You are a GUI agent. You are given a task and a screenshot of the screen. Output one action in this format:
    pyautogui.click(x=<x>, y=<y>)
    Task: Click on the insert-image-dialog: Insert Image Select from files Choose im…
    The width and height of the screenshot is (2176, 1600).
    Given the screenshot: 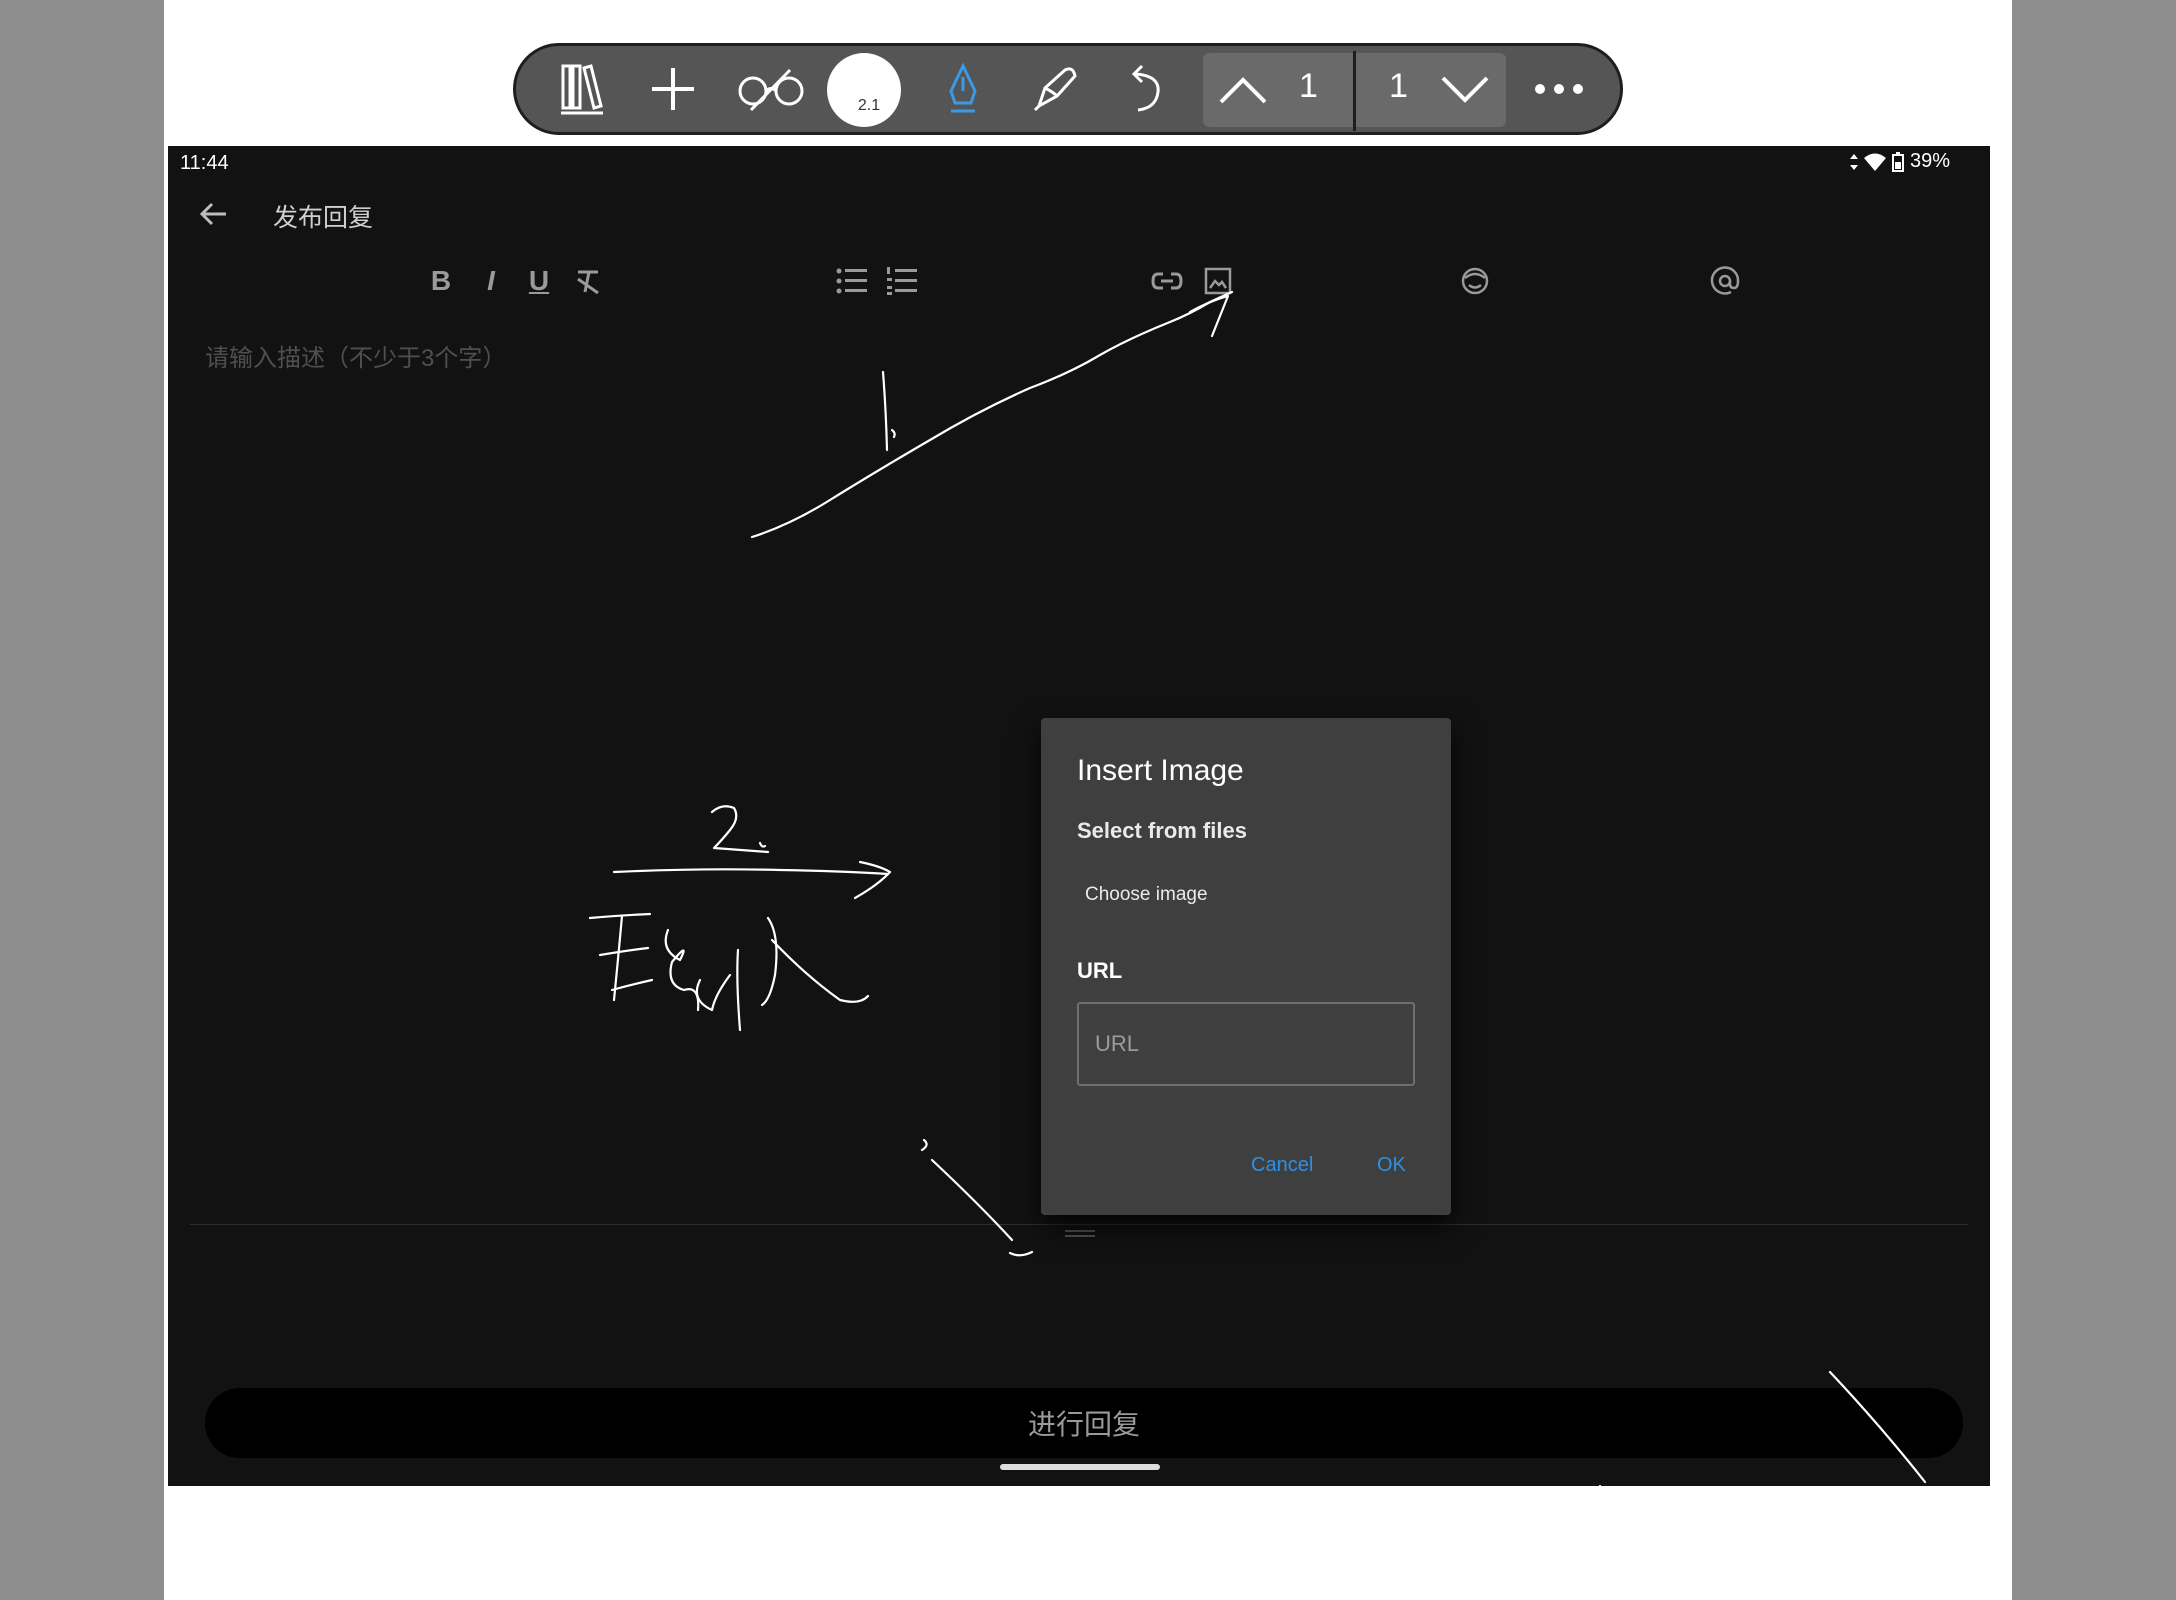 What is the action you would take?
    pyautogui.click(x=1246, y=966)
    